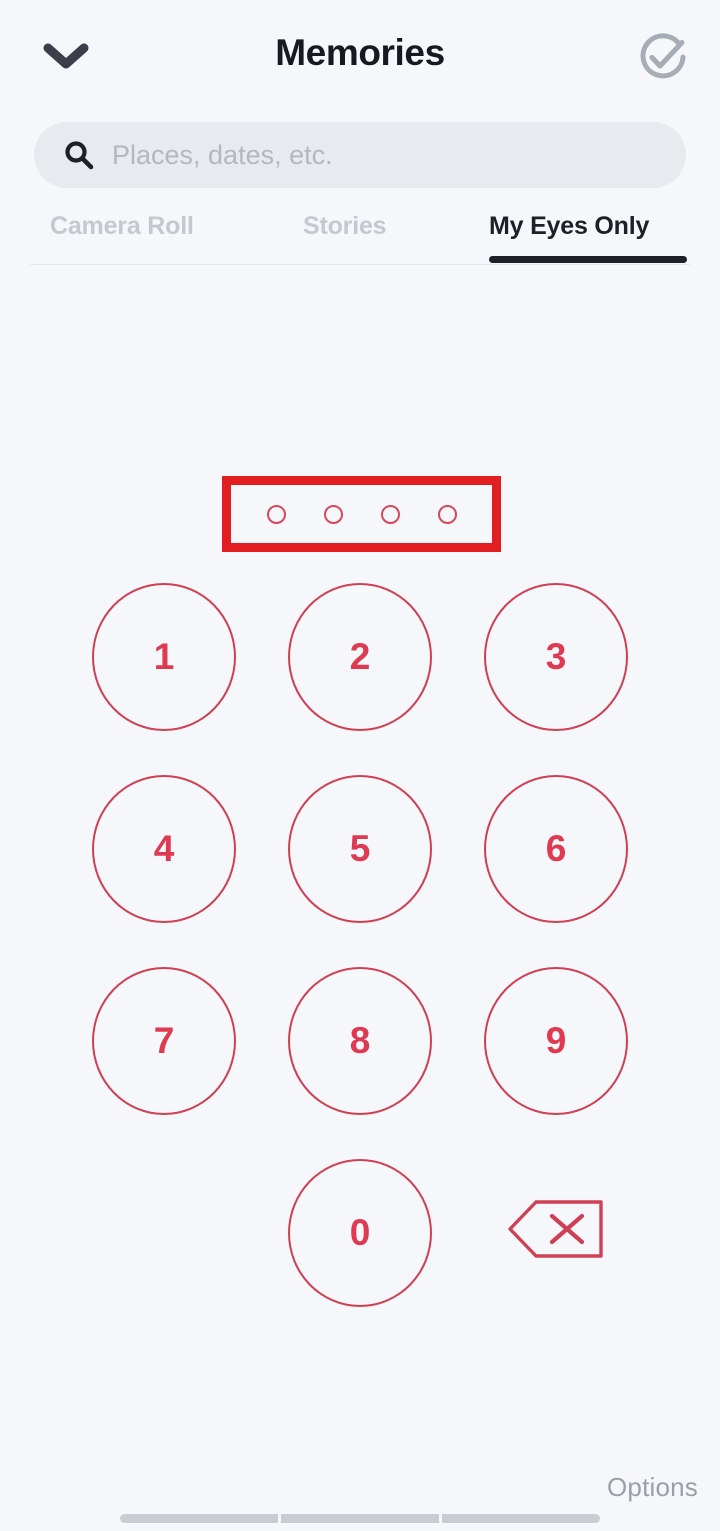 This screenshot has height=1531, width=720. I want to click on tab-bar: Camera Roll Stories My Eyes Only, so click(360, 239).